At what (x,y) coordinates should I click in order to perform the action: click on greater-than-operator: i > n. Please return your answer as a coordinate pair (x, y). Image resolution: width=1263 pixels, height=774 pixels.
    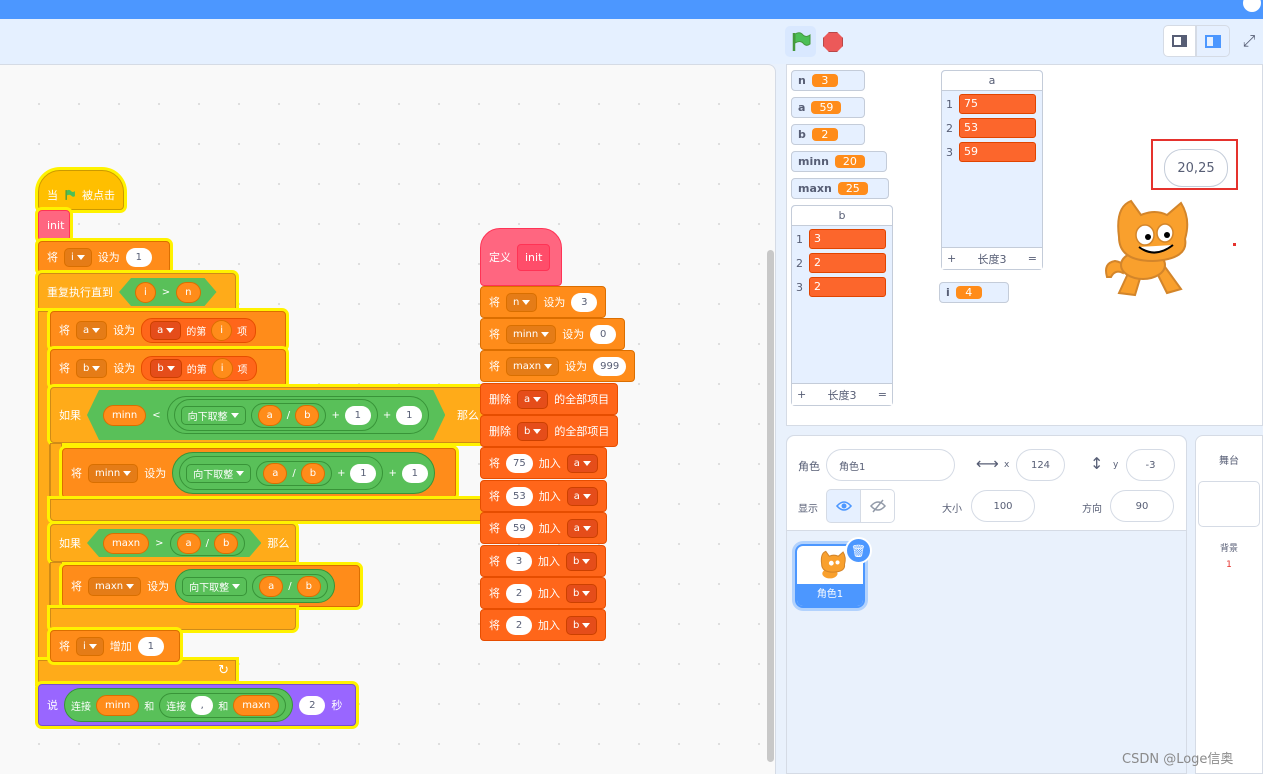
    Looking at the image, I should click on (168, 292).